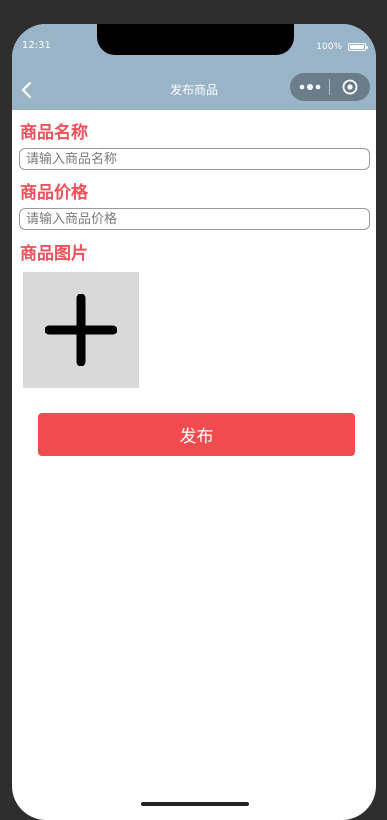 The width and height of the screenshot is (387, 820). What do you see at coordinates (194, 159) in the screenshot?
I see `product-name-input` at bounding box center [194, 159].